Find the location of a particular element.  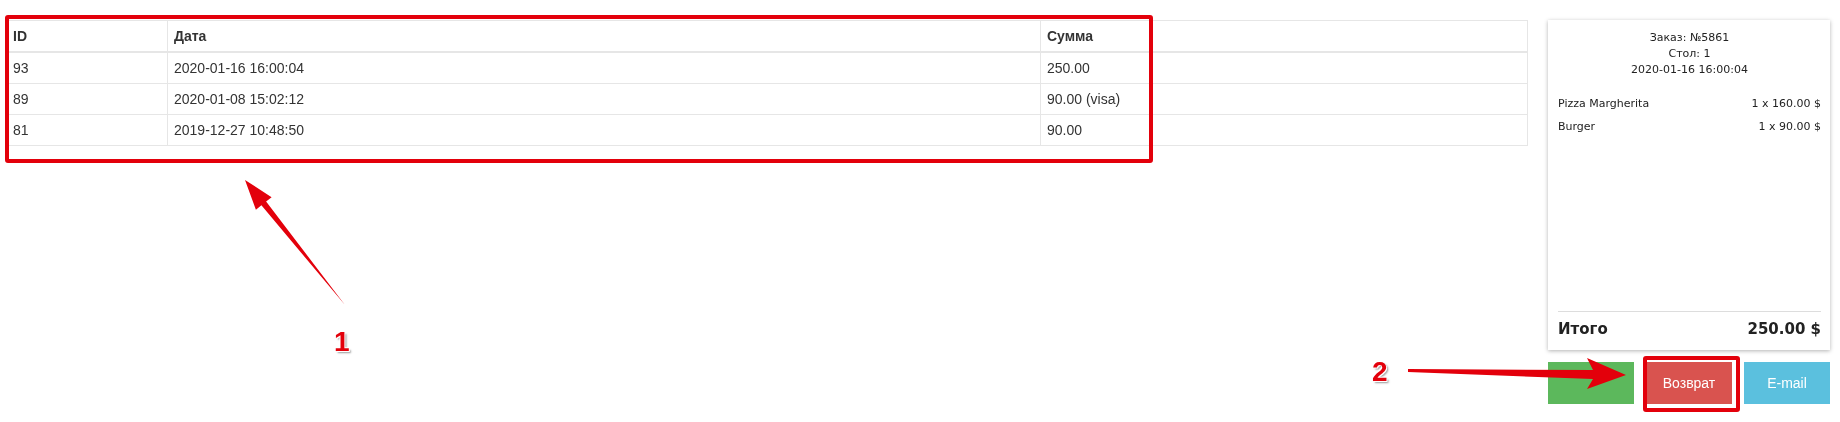

action-button: E-mail is located at coordinates (1787, 383).